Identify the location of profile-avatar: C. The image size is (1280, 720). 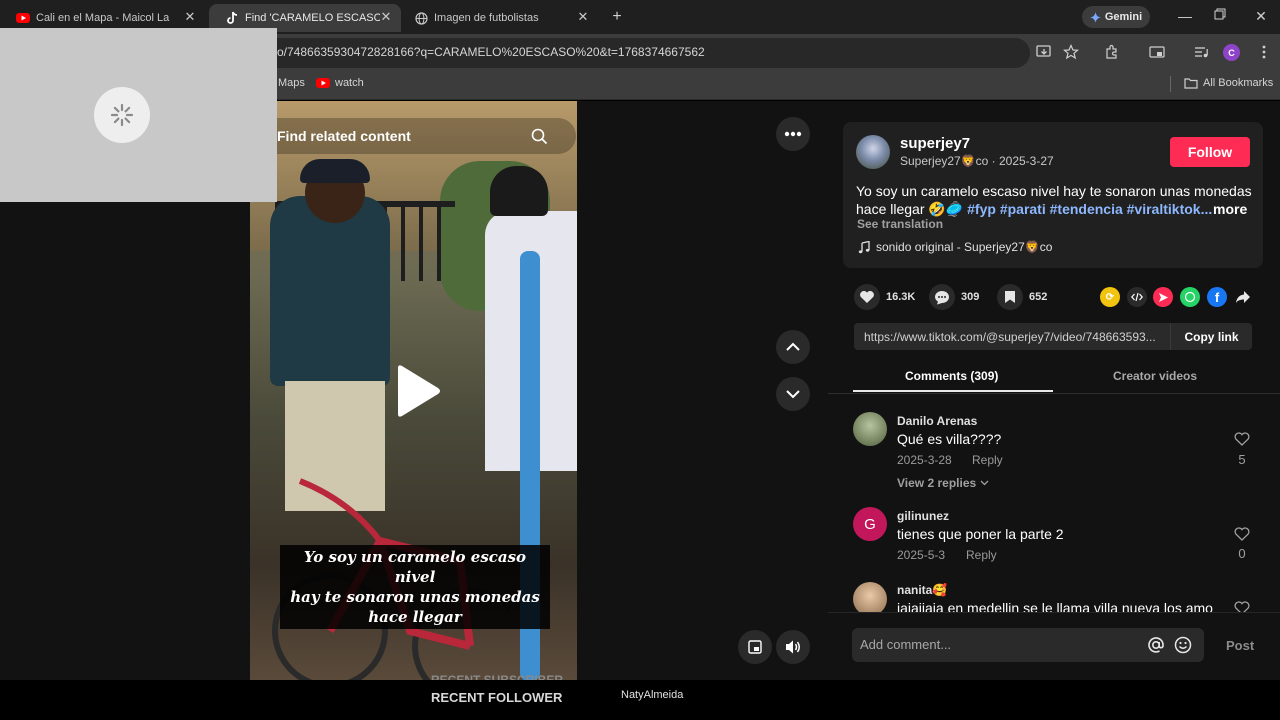
(1231, 52).